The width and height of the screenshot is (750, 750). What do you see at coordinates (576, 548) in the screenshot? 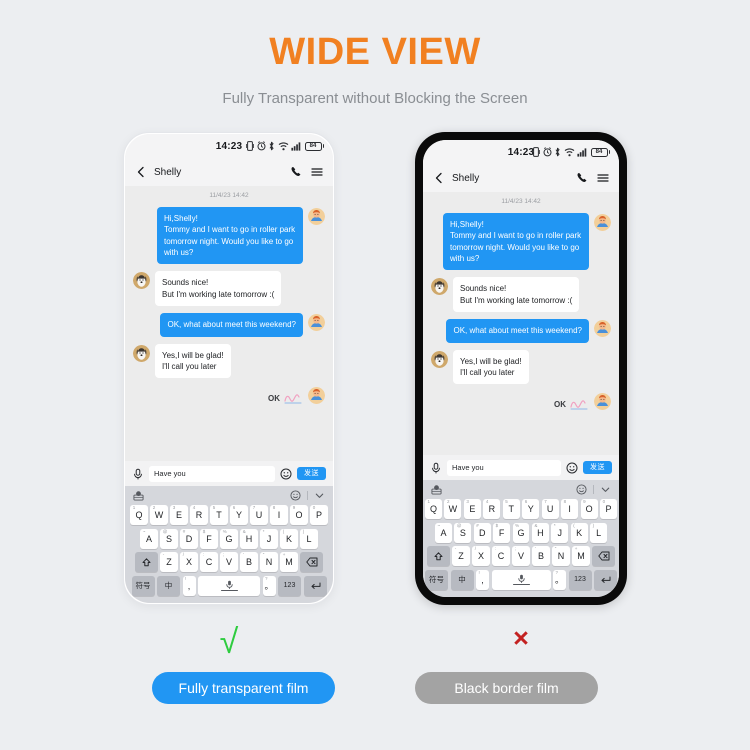
I see `key-superscript: +` at bounding box center [576, 548].